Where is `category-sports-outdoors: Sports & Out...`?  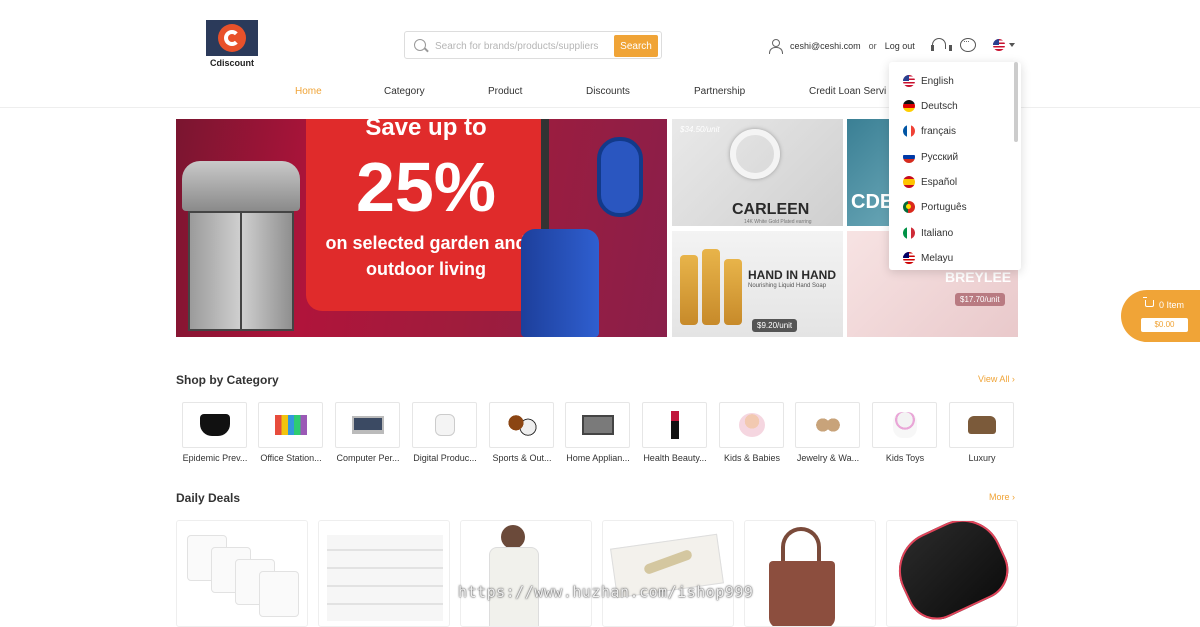
category-sports-outdoors: Sports & Out... is located at coordinates (522, 432).